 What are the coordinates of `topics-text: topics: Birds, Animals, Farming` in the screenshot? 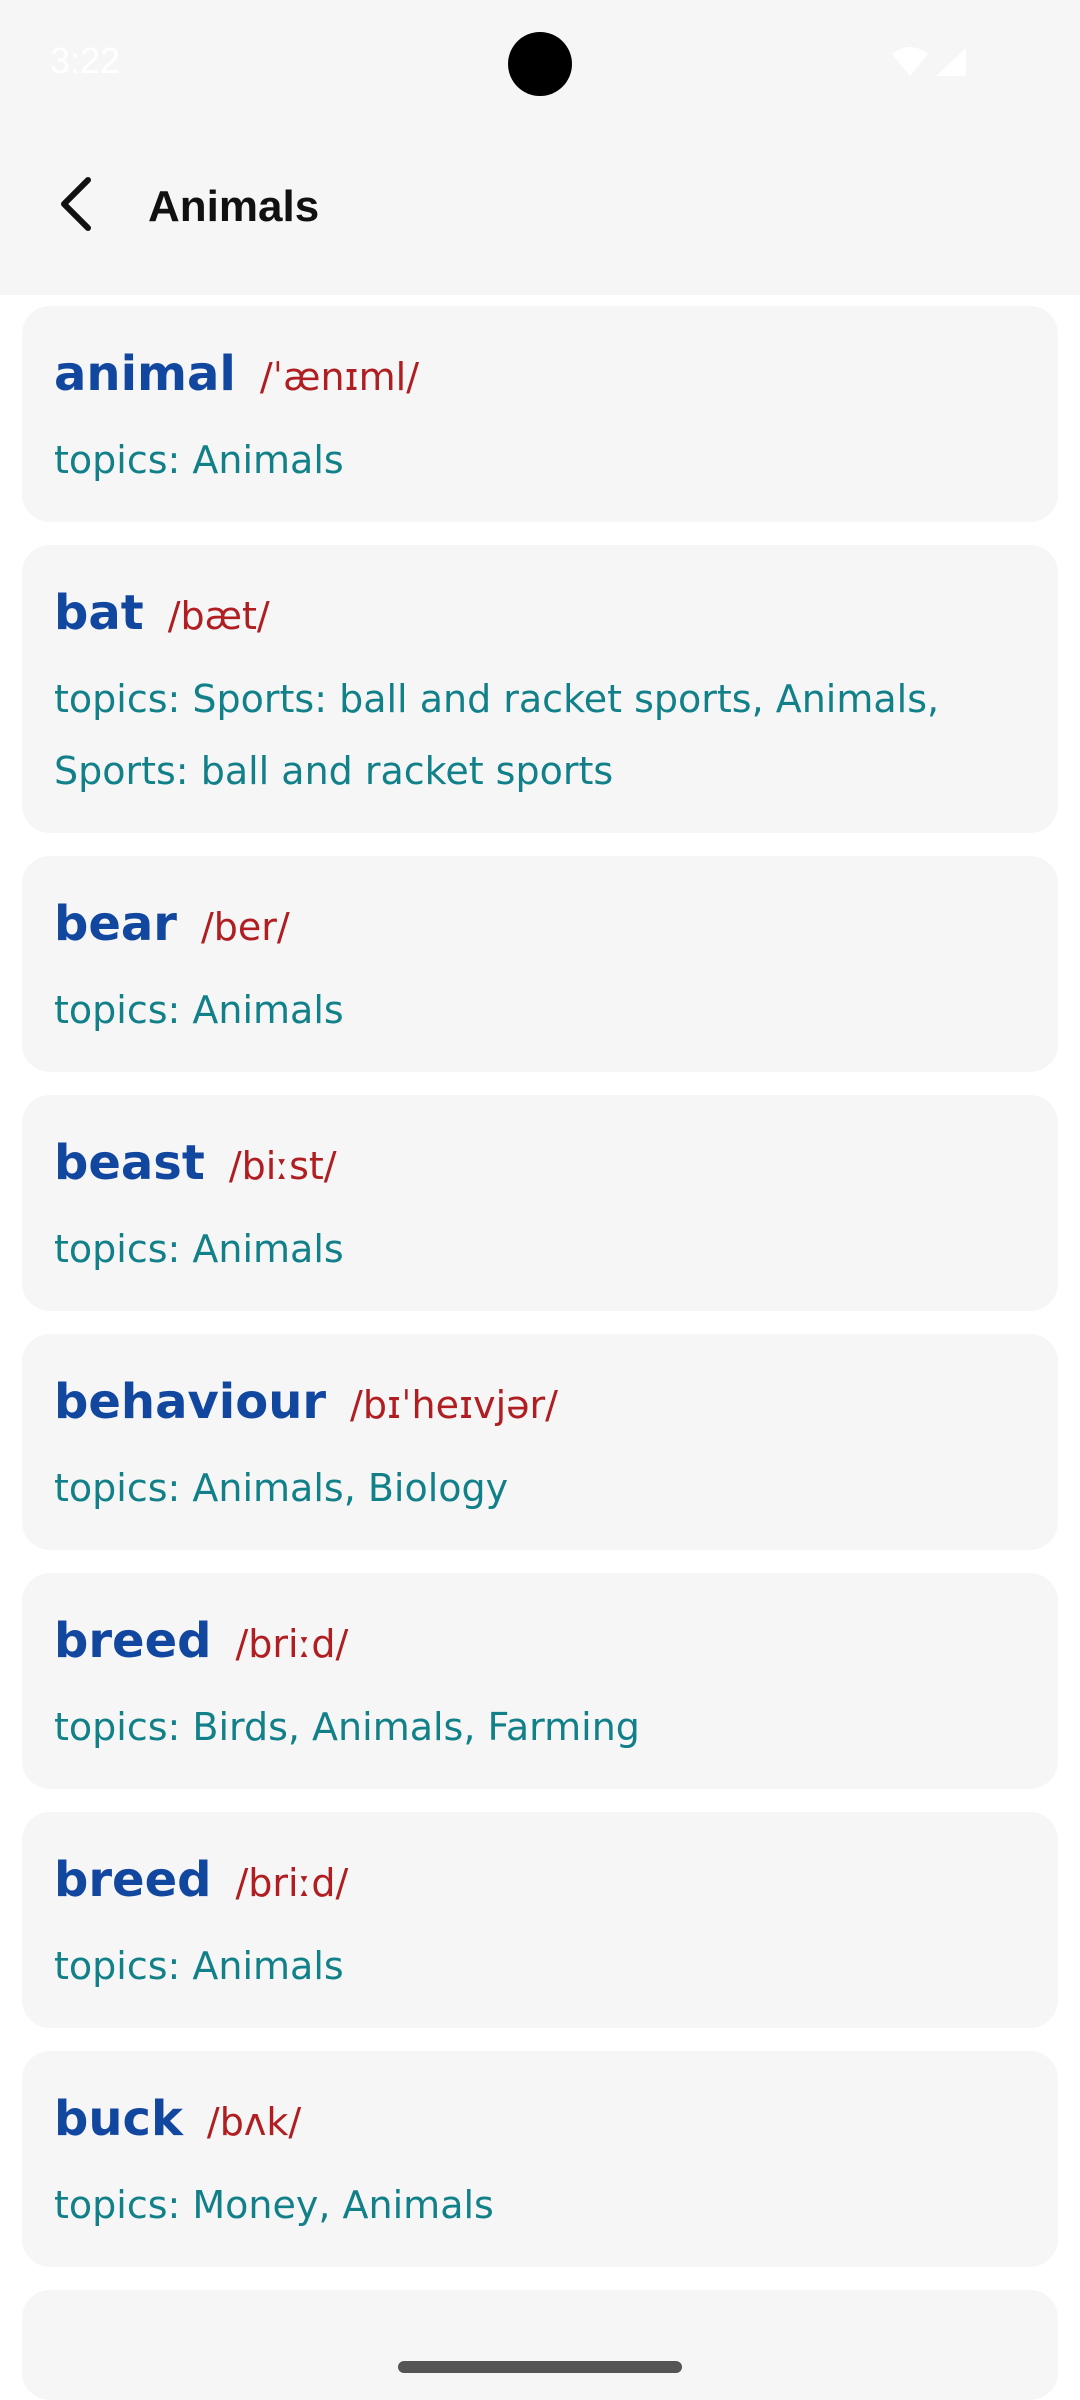 It's located at (347, 1727).